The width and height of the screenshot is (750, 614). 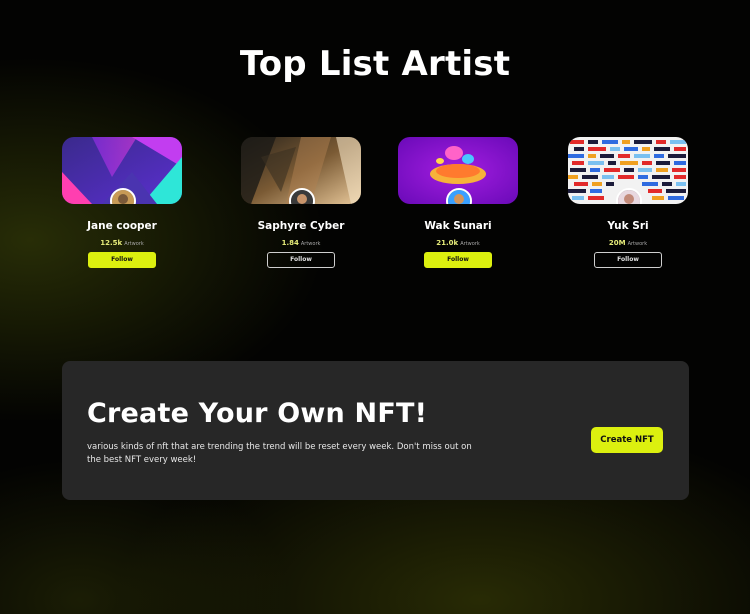 I want to click on artist-stat: 12.5k Artwork, so click(x=122, y=242).